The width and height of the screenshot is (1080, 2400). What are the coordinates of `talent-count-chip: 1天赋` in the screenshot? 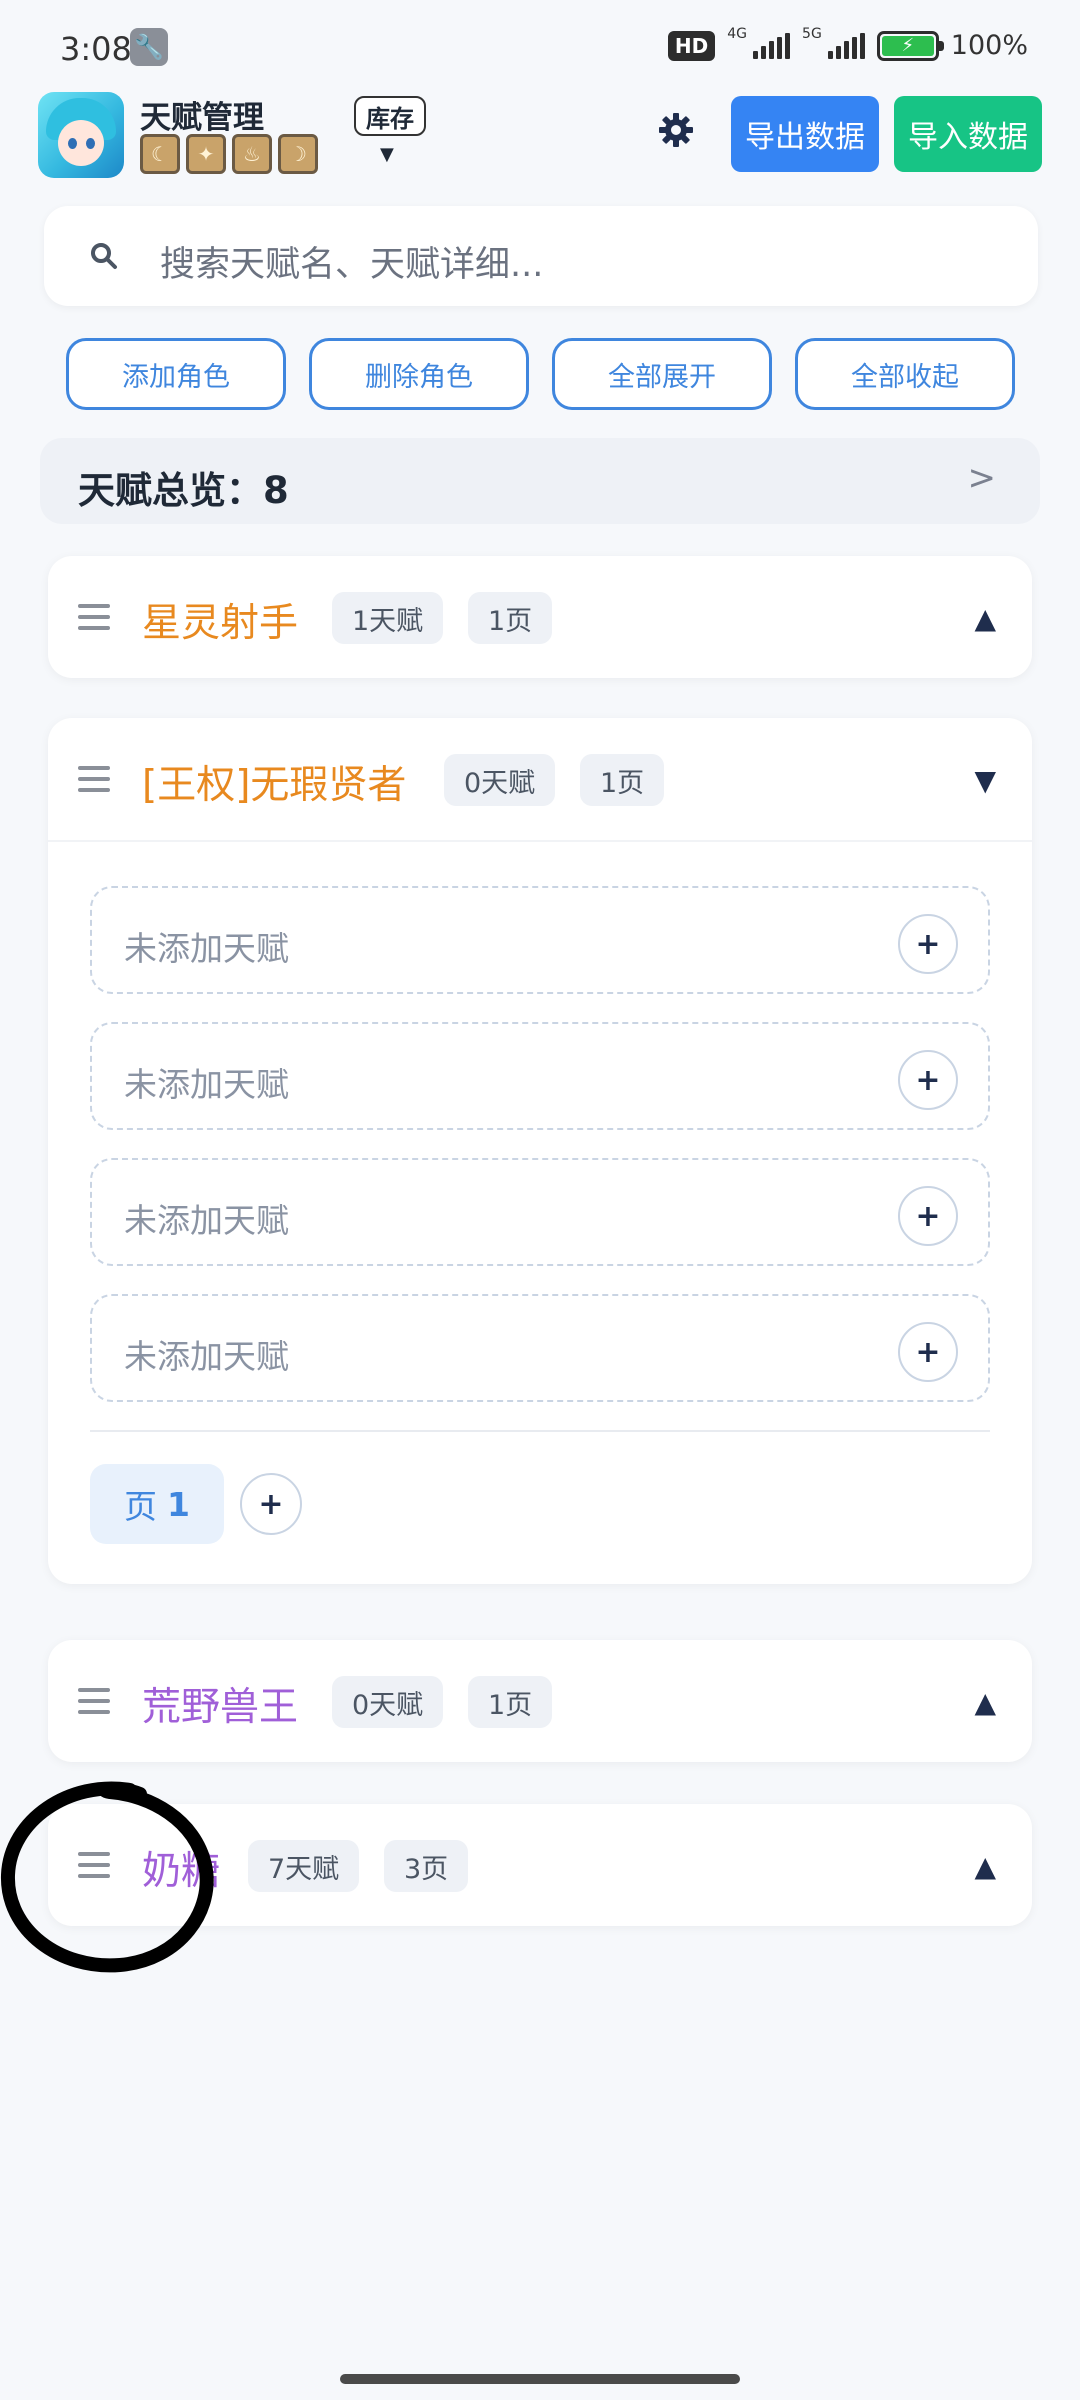 It's located at (388, 618).